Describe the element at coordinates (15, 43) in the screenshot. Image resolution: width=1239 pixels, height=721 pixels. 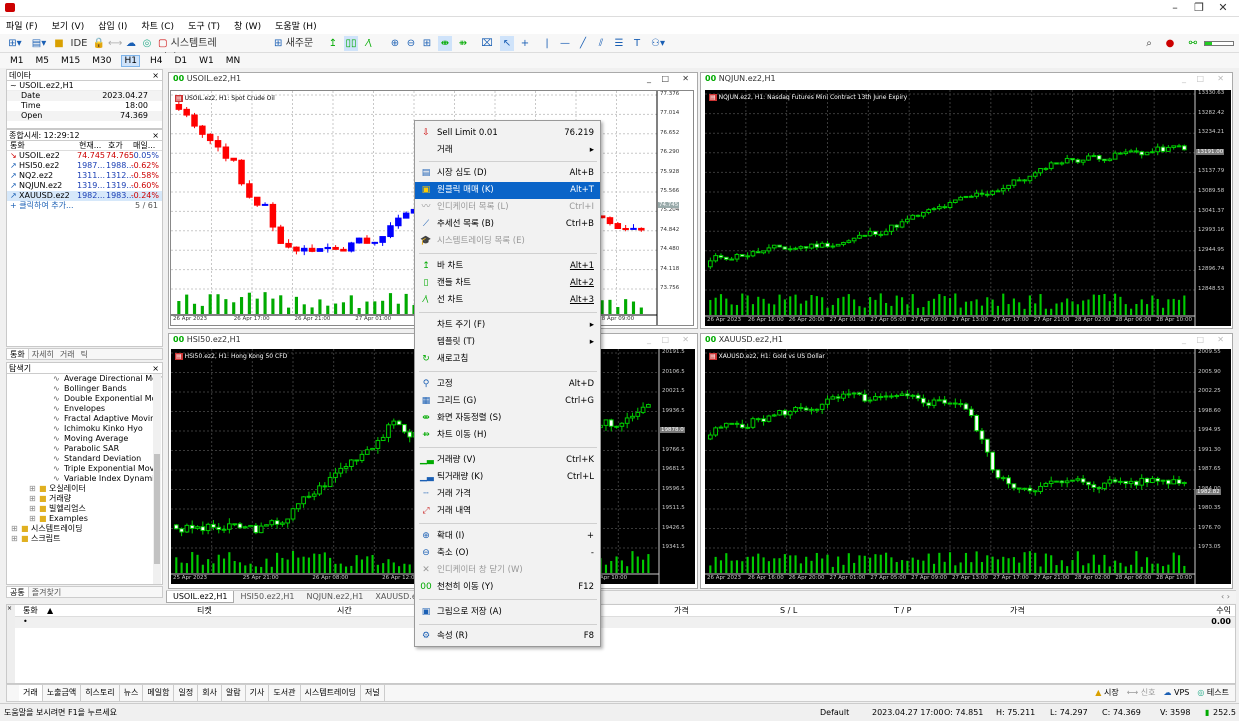
I see `new-chart-icon: ⊞▾` at that location.